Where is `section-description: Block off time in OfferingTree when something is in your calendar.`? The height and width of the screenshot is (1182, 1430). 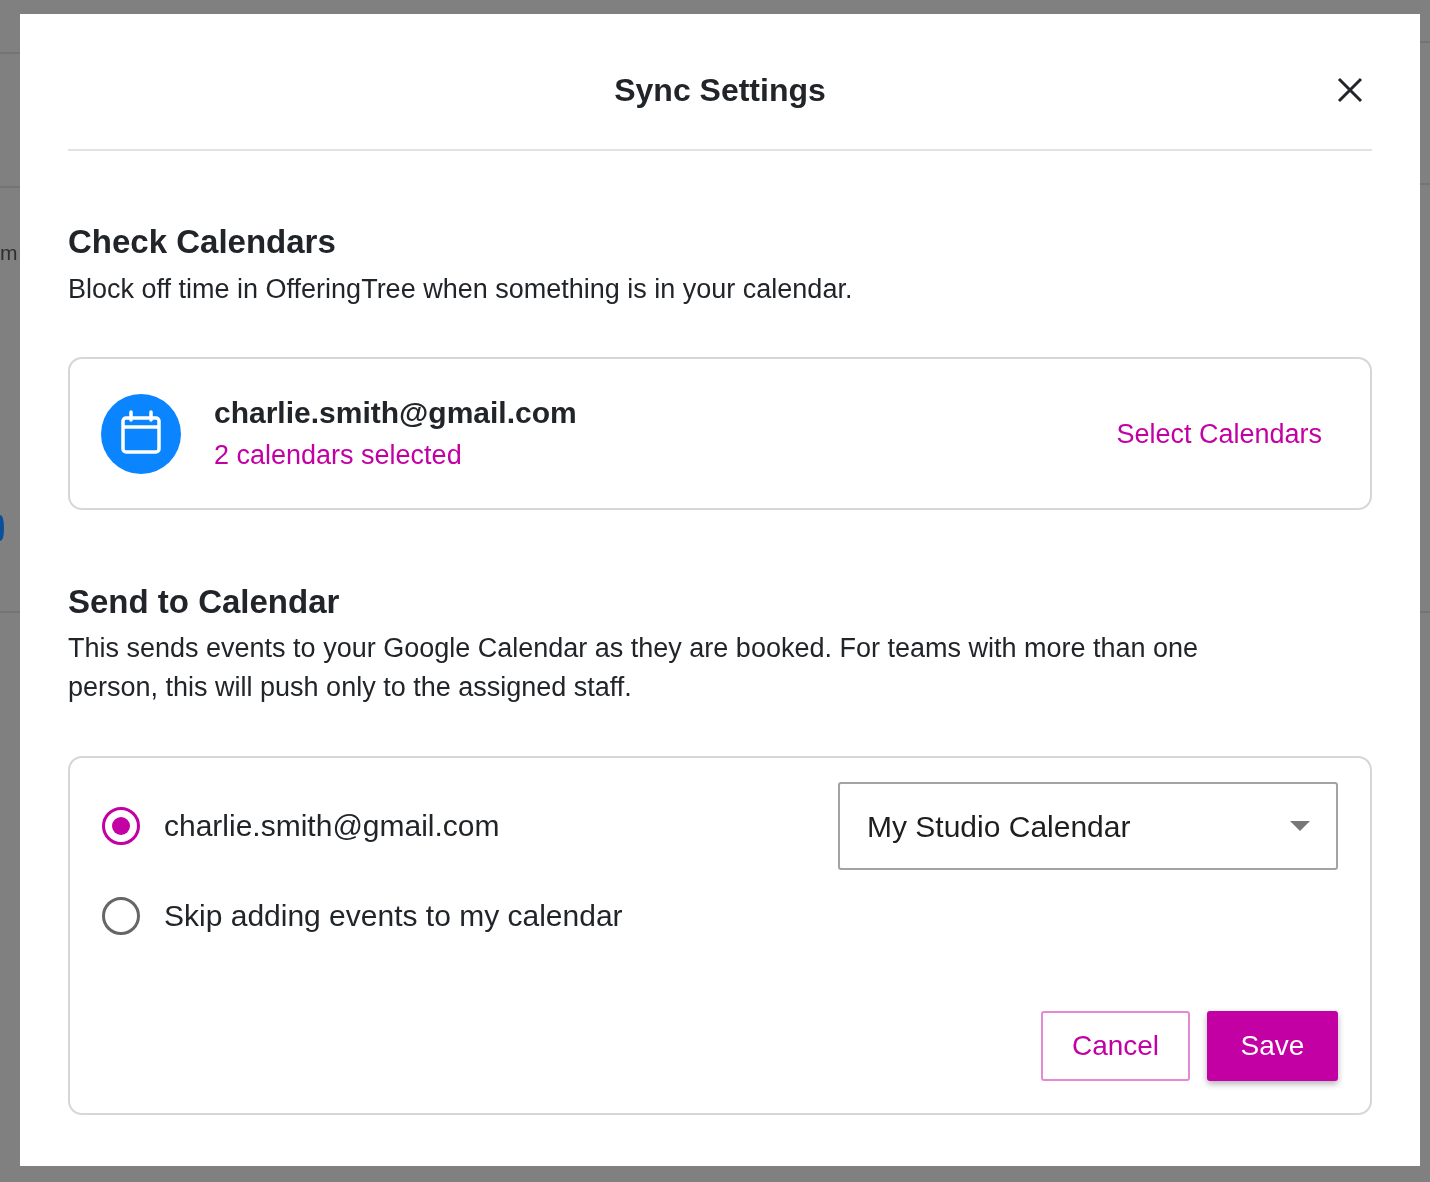 section-description: Block off time in OfferingTree when something is in your calendar. is located at coordinates (461, 289).